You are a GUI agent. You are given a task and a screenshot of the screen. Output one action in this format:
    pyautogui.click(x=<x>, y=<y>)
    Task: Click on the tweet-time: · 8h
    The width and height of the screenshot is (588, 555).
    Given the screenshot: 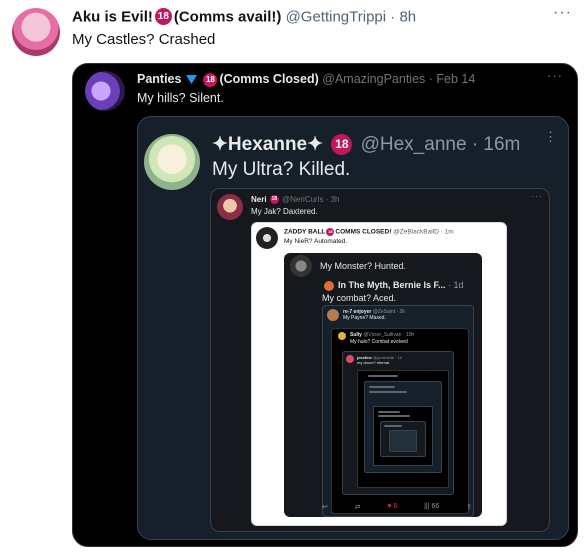 What is the action you would take?
    pyautogui.click(x=403, y=16)
    